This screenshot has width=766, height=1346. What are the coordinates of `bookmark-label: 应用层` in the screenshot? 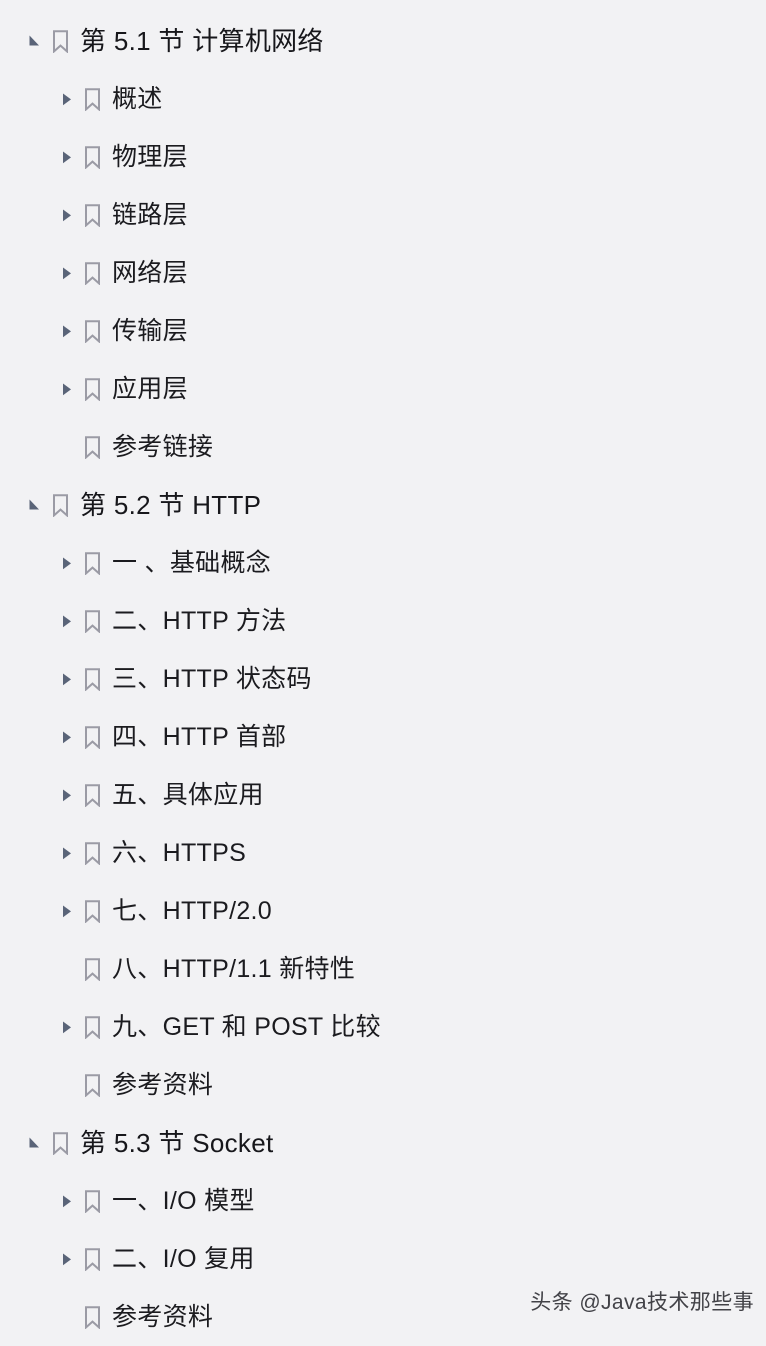 It's located at (150, 388).